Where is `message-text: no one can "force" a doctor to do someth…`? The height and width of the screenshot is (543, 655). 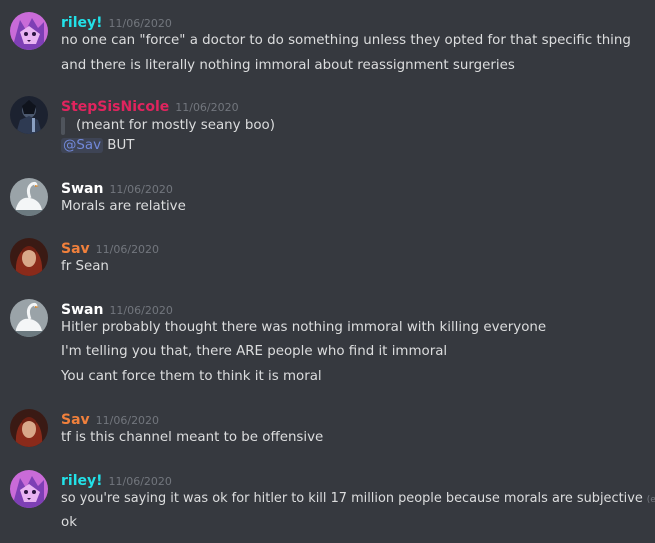
message-text: no one can "force" a doctor to do someth… is located at coordinates (346, 40).